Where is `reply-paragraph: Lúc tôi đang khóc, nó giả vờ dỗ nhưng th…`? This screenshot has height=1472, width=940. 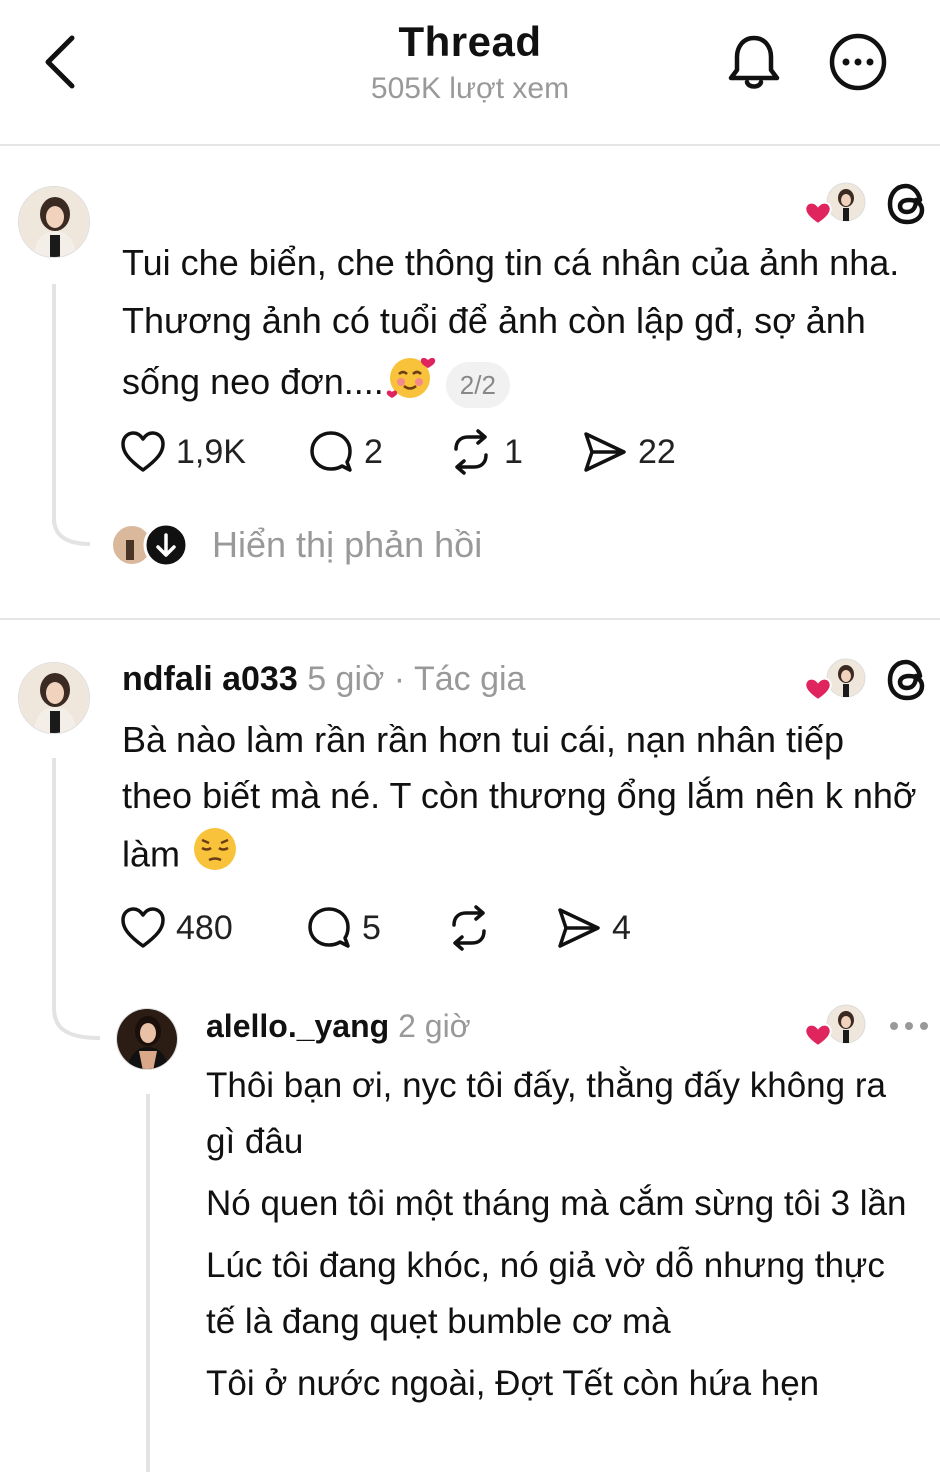 reply-paragraph: Lúc tôi đang khóc, nó giả vờ dỗ nhưng th… is located at coordinates (545, 1293).